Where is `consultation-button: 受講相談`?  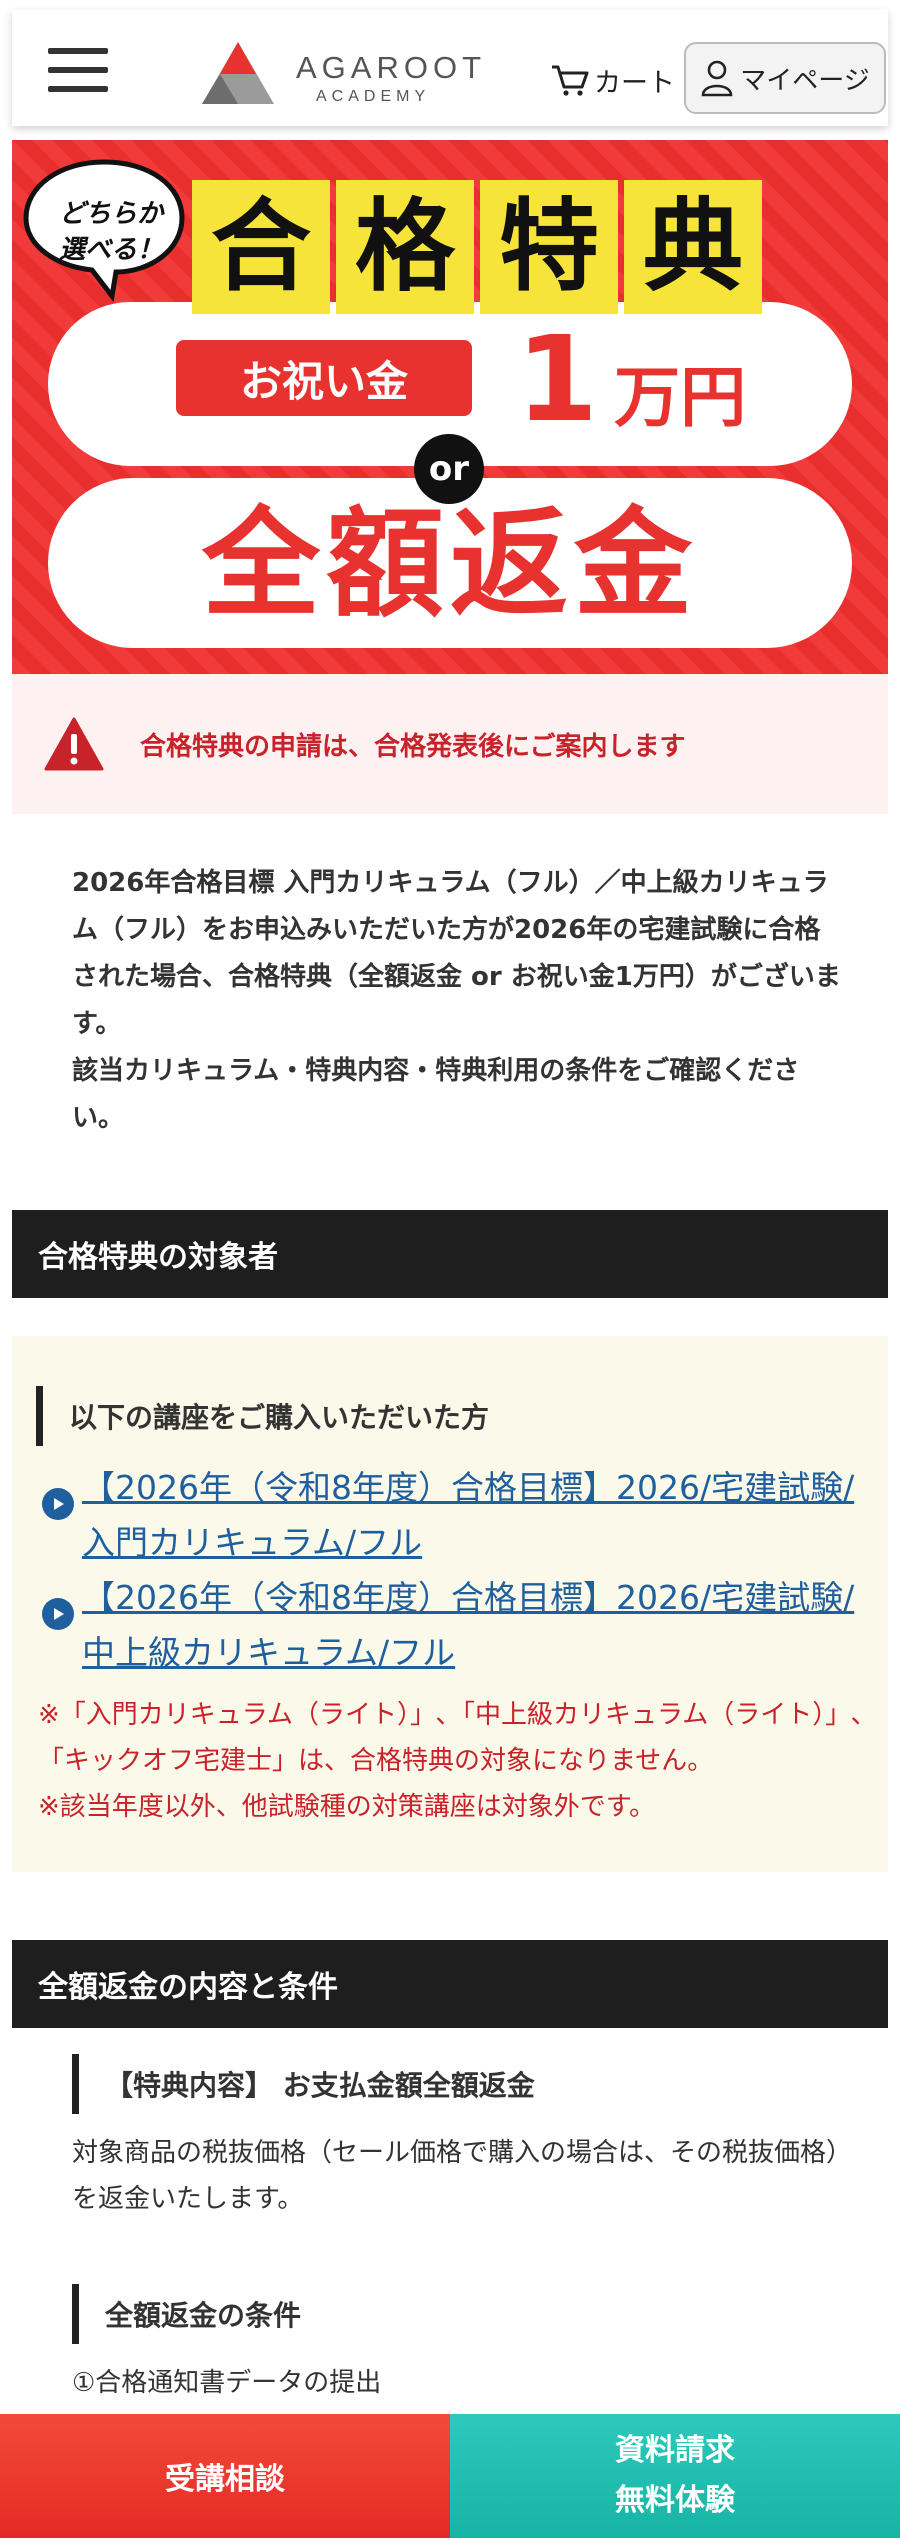 consultation-button: 受講相談 is located at coordinates (225, 2476).